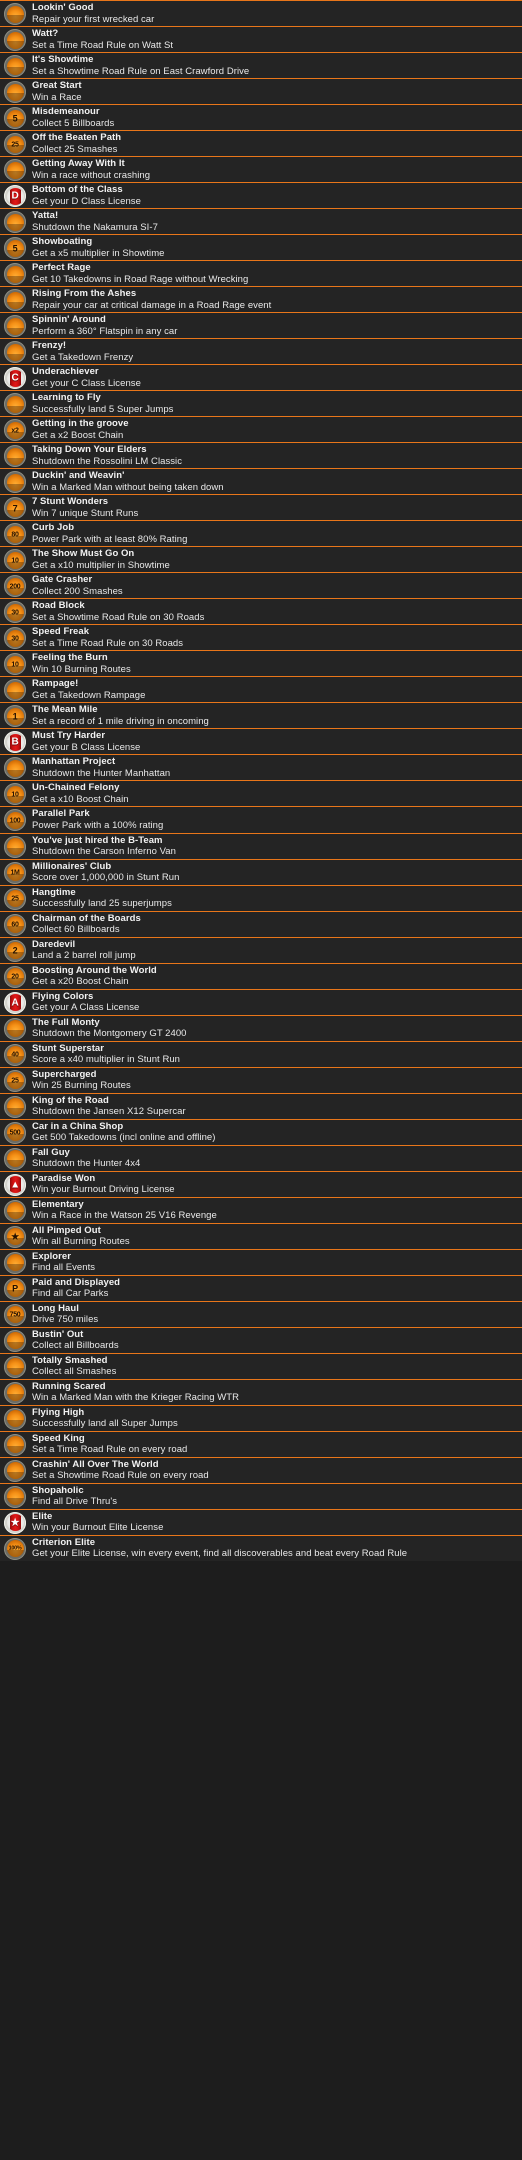  I want to click on achievement-row: ★ Elite Win your Burnout Elite License, so click(261, 1521).